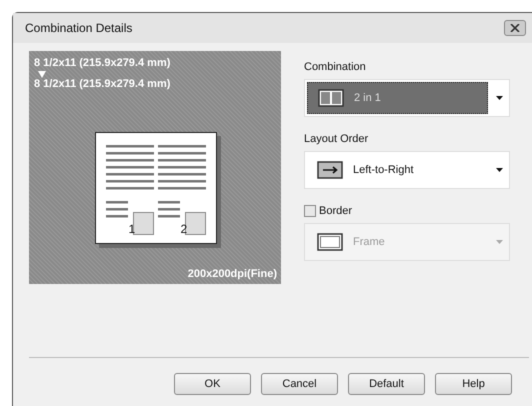 The width and height of the screenshot is (532, 406). What do you see at coordinates (336, 139) in the screenshot?
I see `layout-order-label: Layout Order` at bounding box center [336, 139].